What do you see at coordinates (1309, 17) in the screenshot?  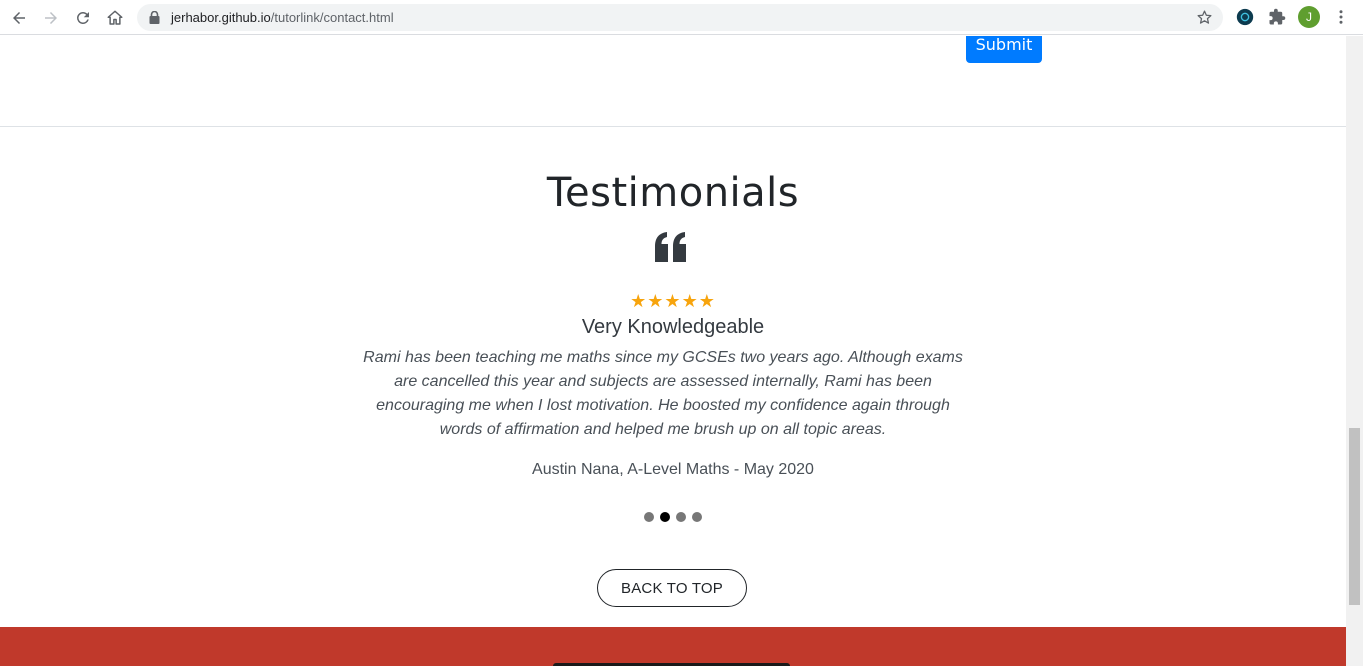 I see `profile-avatar: J` at bounding box center [1309, 17].